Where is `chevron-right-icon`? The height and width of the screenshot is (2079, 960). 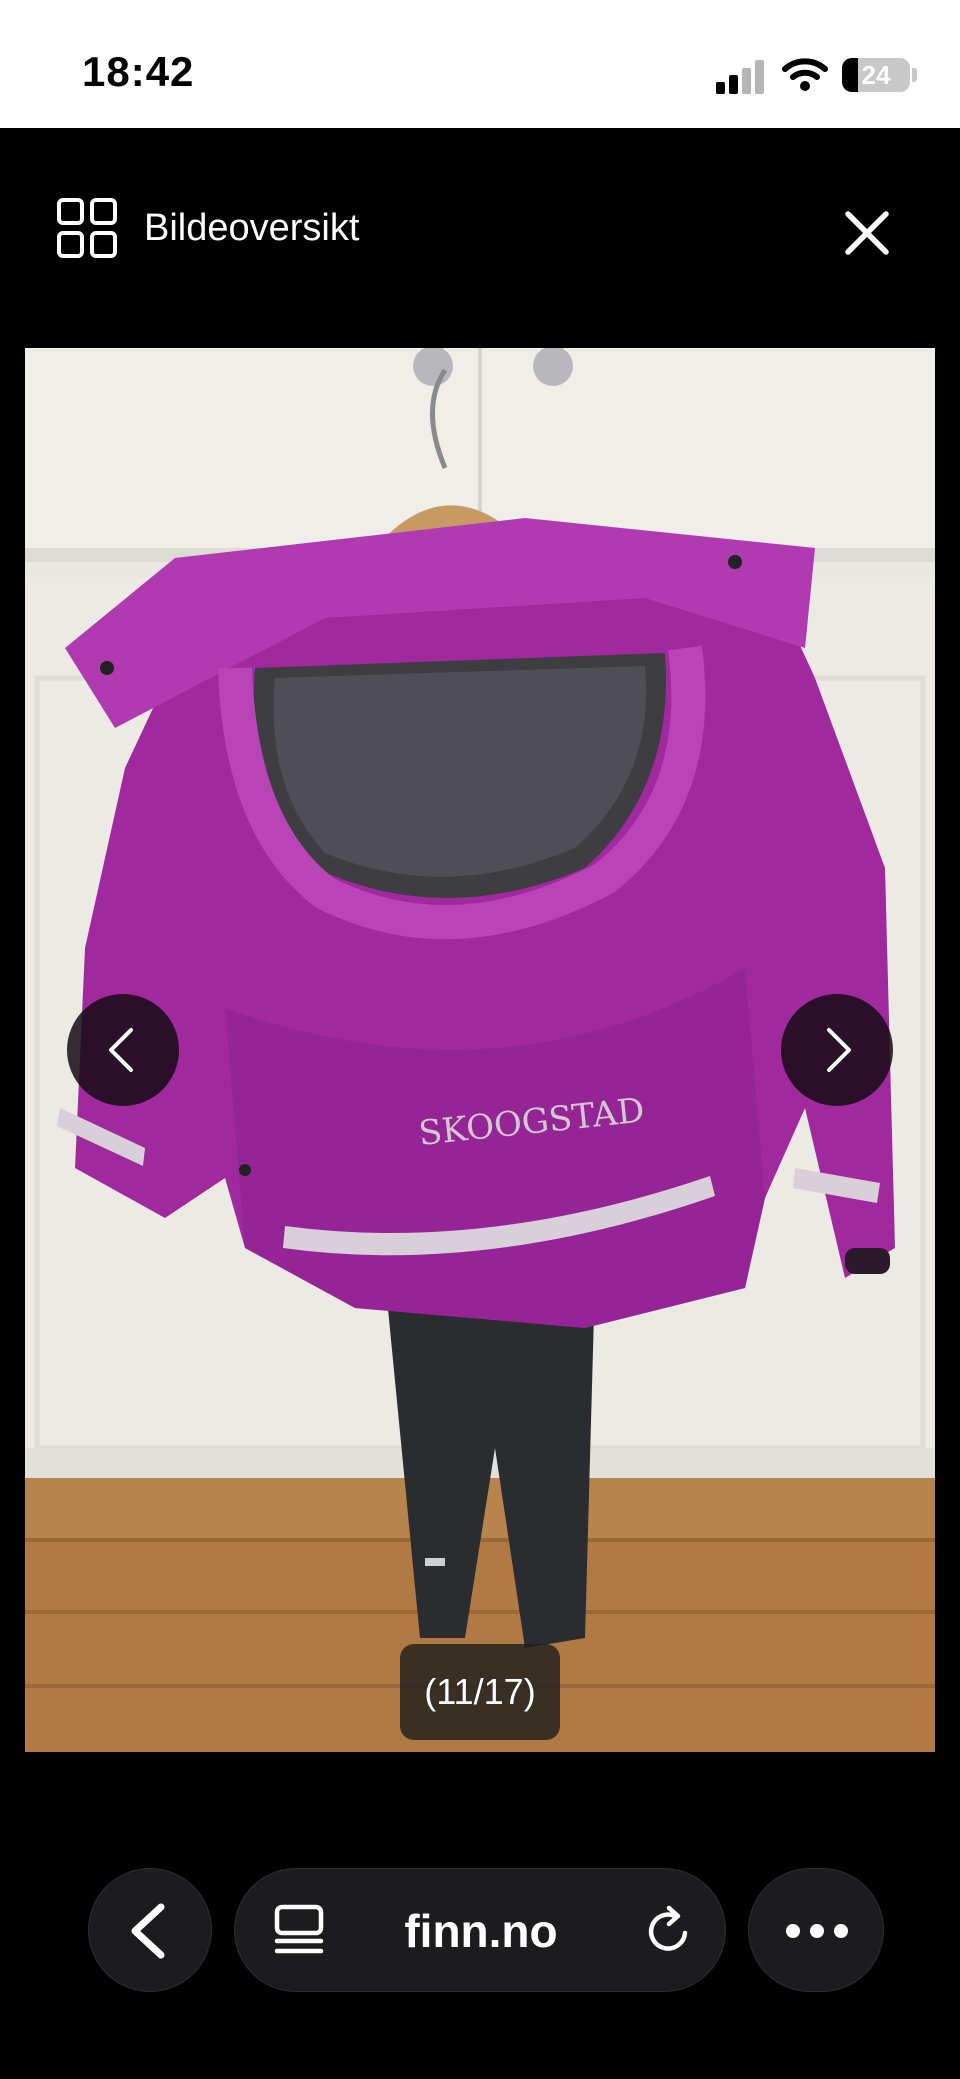 chevron-right-icon is located at coordinates (839, 1050).